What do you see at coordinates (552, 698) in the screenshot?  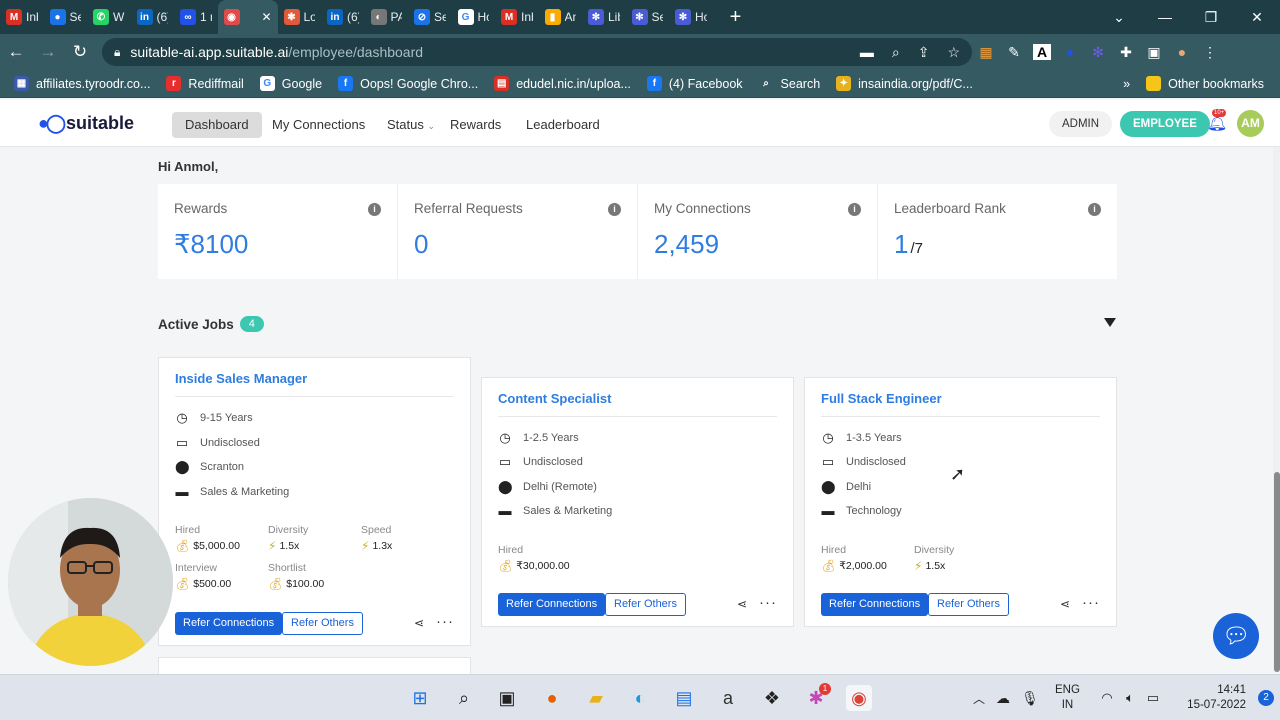 I see `firefox-icon: ●` at bounding box center [552, 698].